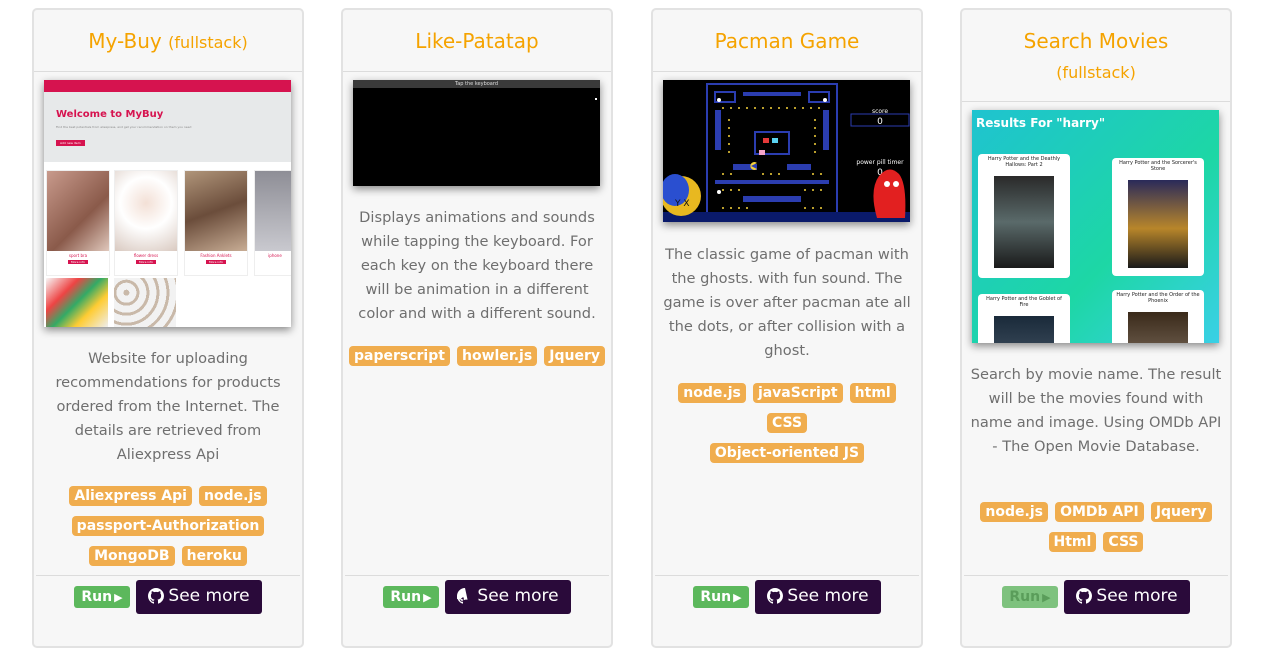 The image size is (1261, 648). What do you see at coordinates (797, 393) in the screenshot?
I see `tag: javaScript` at bounding box center [797, 393].